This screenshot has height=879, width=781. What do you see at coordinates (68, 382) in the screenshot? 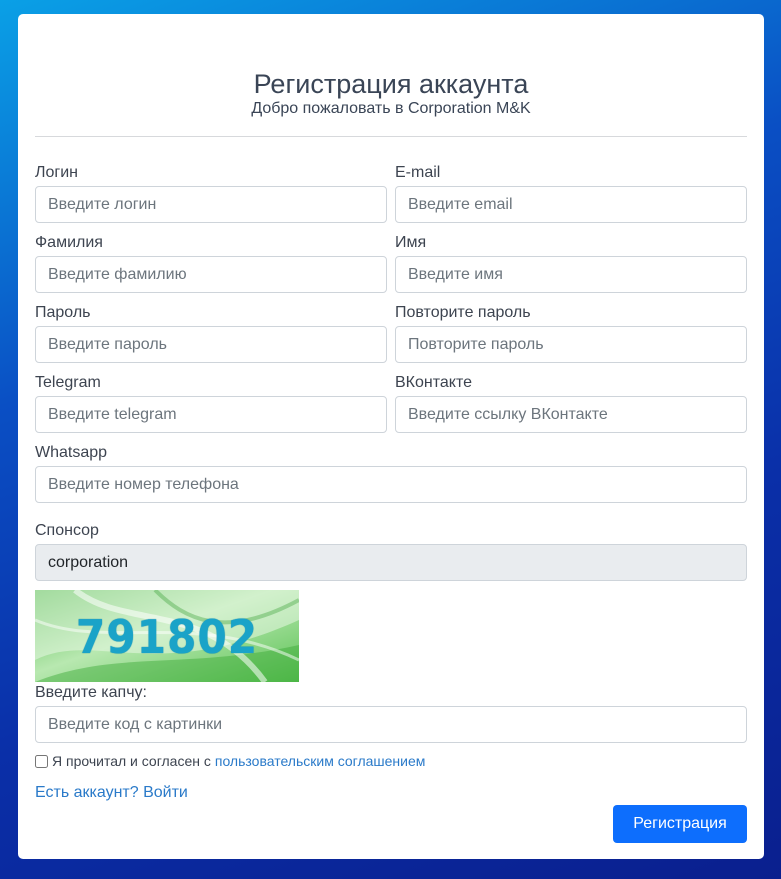
I see `telegram-label: Telegram` at bounding box center [68, 382].